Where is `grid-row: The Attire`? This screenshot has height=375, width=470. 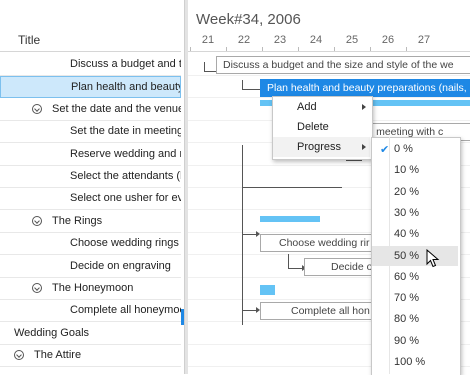
grid-row: The Attire is located at coordinates (90, 356).